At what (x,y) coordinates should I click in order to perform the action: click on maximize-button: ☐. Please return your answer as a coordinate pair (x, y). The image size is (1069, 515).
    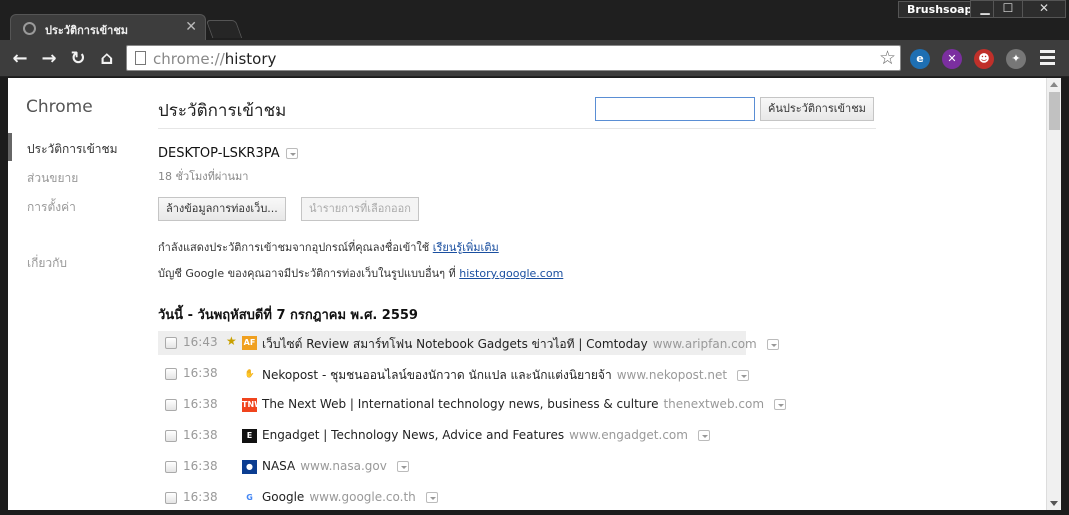
    Looking at the image, I should click on (1008, 9).